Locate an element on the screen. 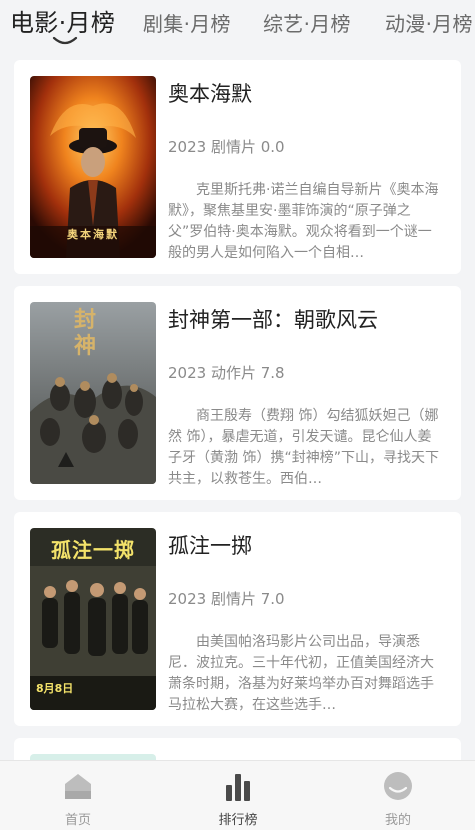 The width and height of the screenshot is (475, 830). nav-label-ranking: 排行榜 is located at coordinates (238, 820).